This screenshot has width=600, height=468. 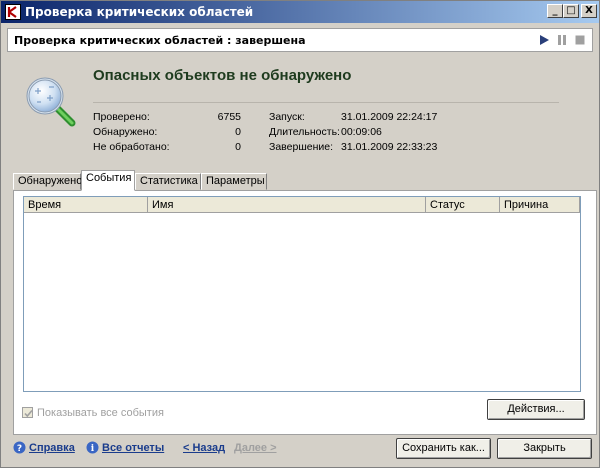 I want to click on scan-result-headline: Опасных объектов не обнаружено, so click(x=222, y=75).